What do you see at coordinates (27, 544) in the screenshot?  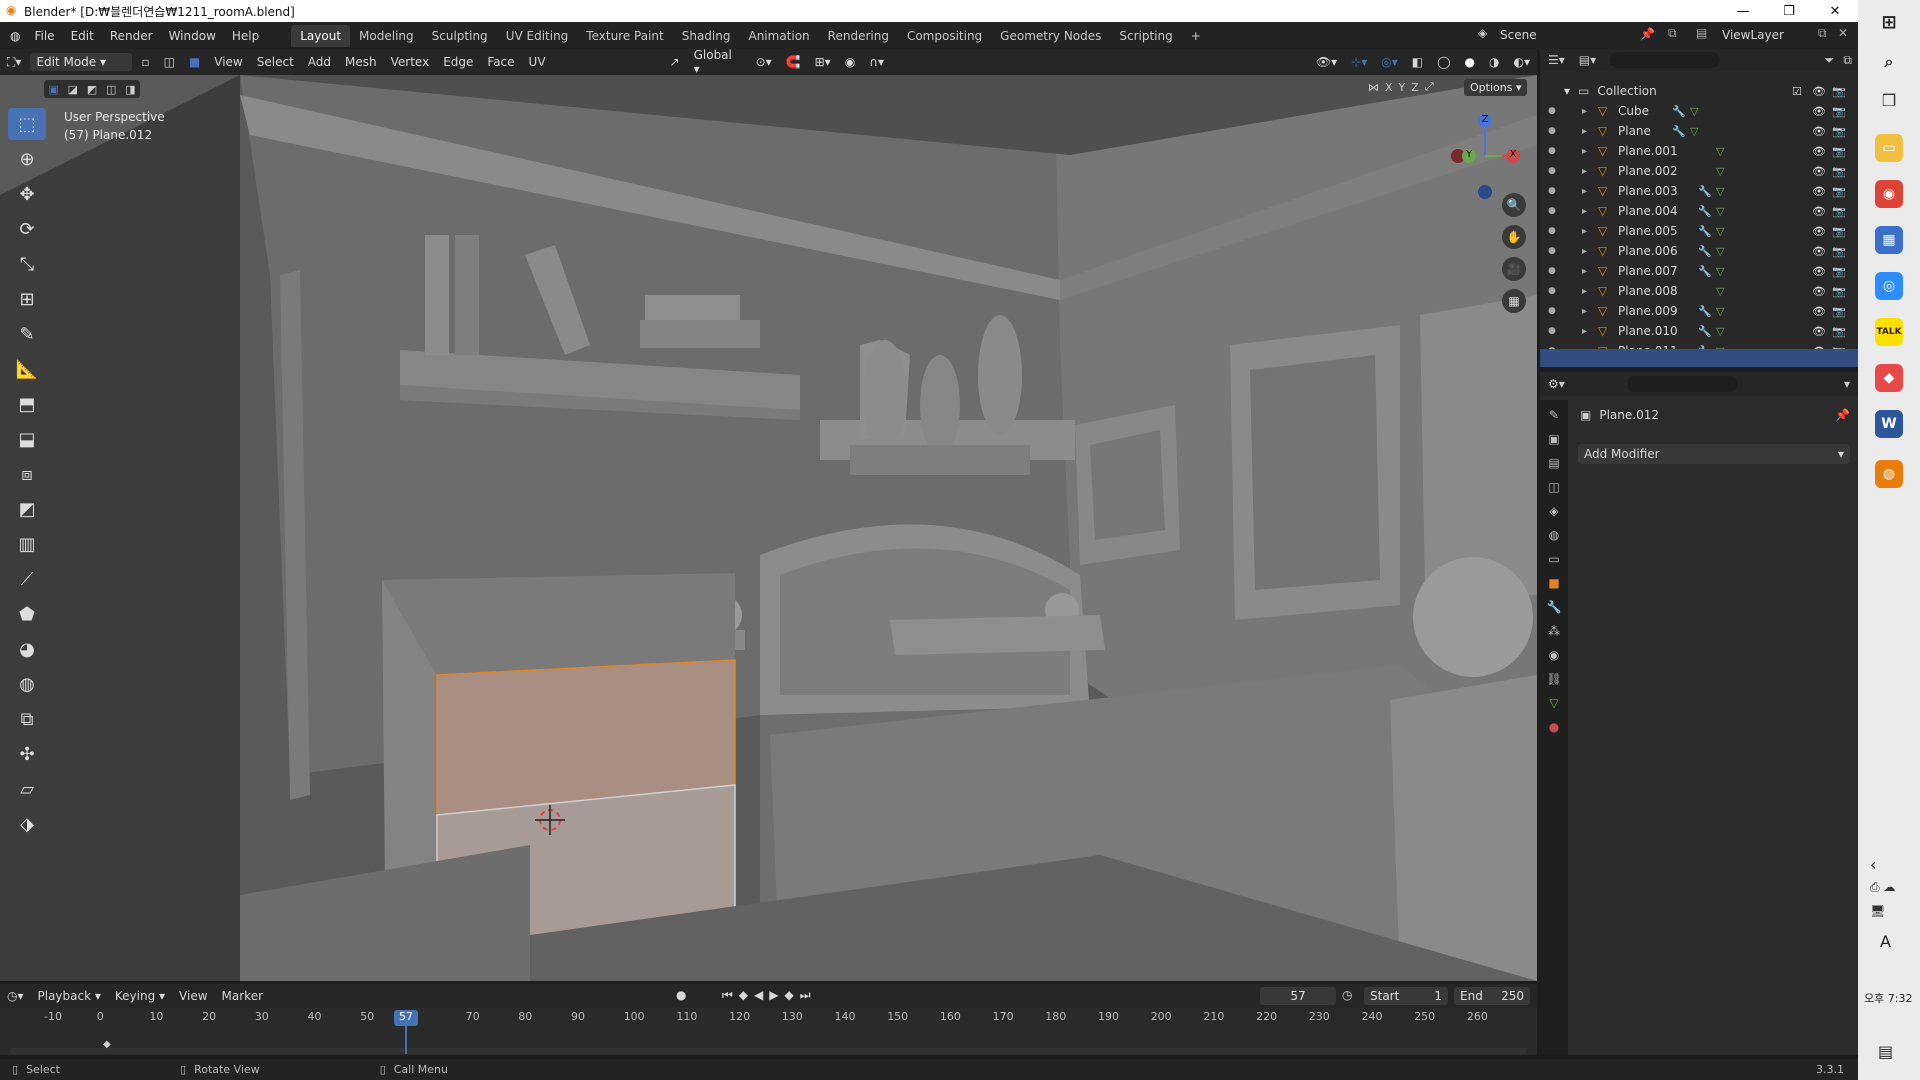 I see `loop-cut-tool-icon: ▥` at bounding box center [27, 544].